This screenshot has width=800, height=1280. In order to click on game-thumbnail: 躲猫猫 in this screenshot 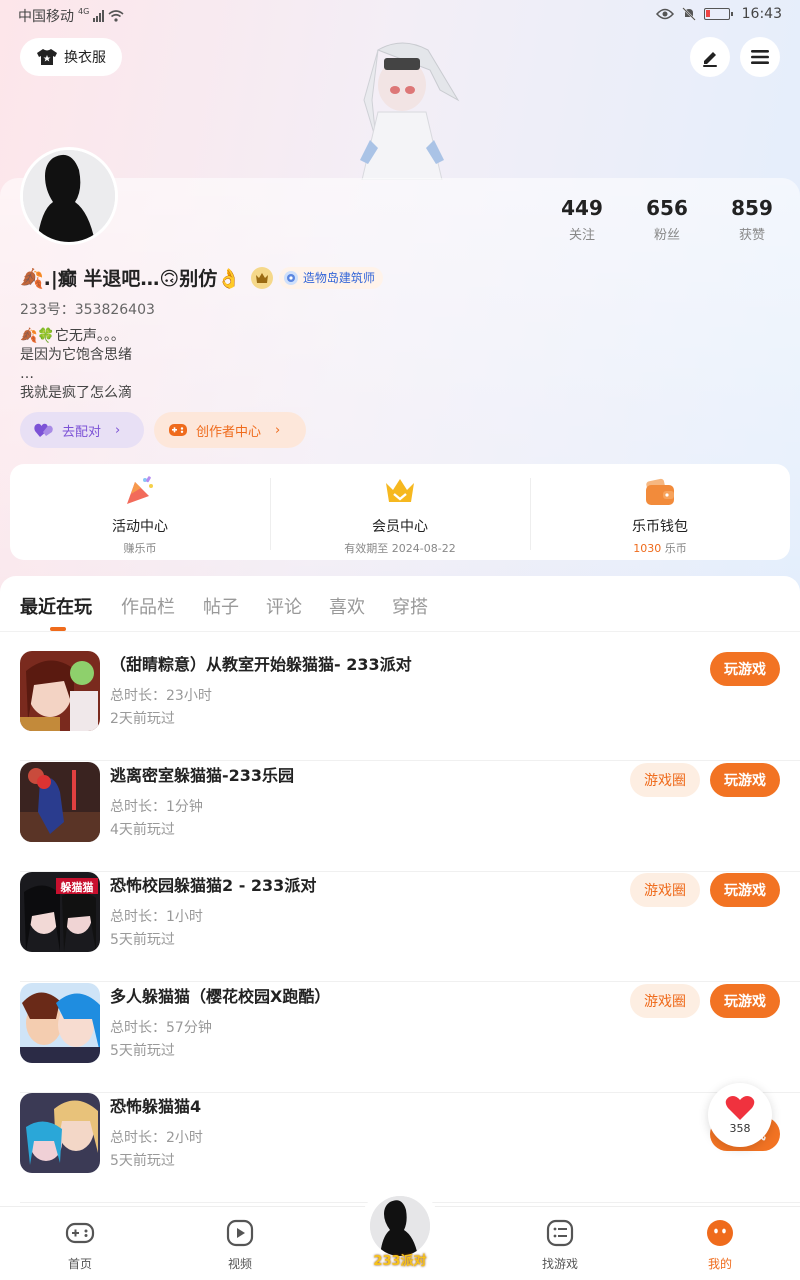, I will do `click(60, 912)`.